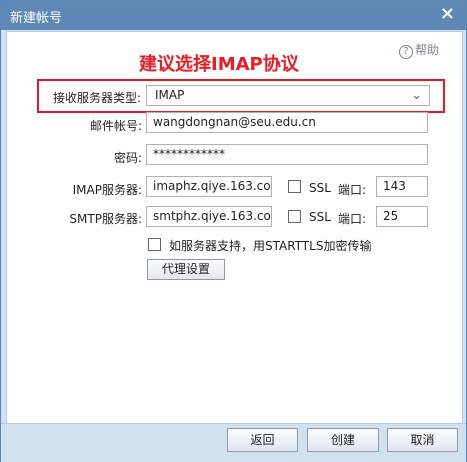 The height and width of the screenshot is (462, 467). I want to click on dialog-title: 新建帐号, so click(36, 18).